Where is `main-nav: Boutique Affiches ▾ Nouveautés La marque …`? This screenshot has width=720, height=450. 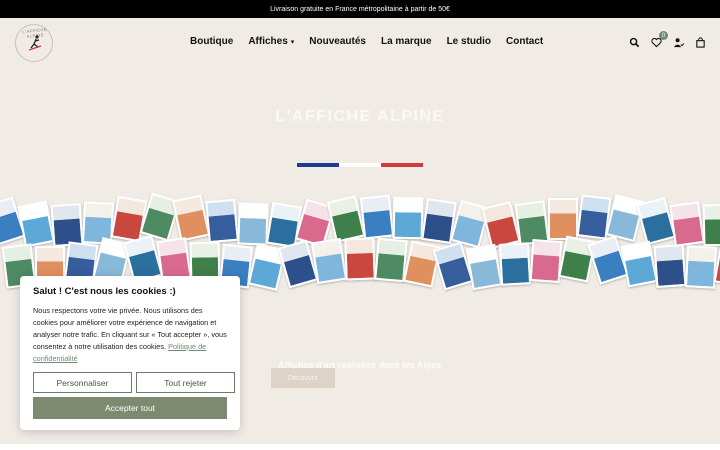
main-nav: Boutique Affiches ▾ Nouveautés La marque … is located at coordinates (366, 41).